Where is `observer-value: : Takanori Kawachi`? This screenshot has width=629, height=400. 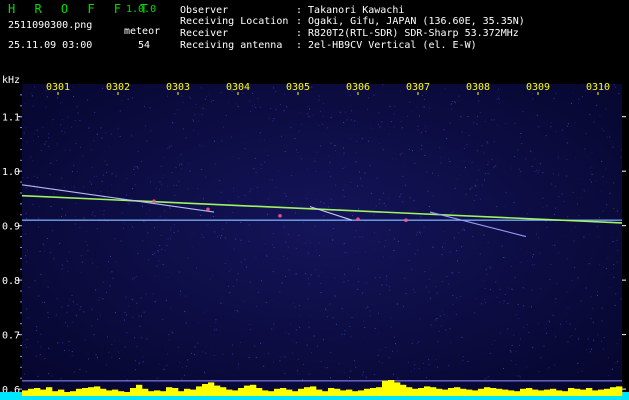 observer-value: : Takanori Kawachi is located at coordinates (350, 10).